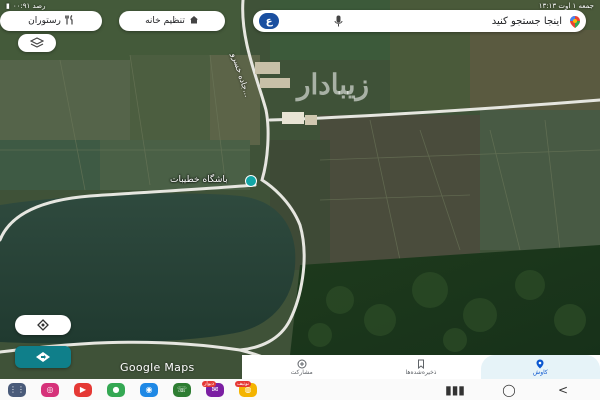 This screenshot has width=600, height=400. I want to click on watermark-logo: زیبادار, so click(333, 86).